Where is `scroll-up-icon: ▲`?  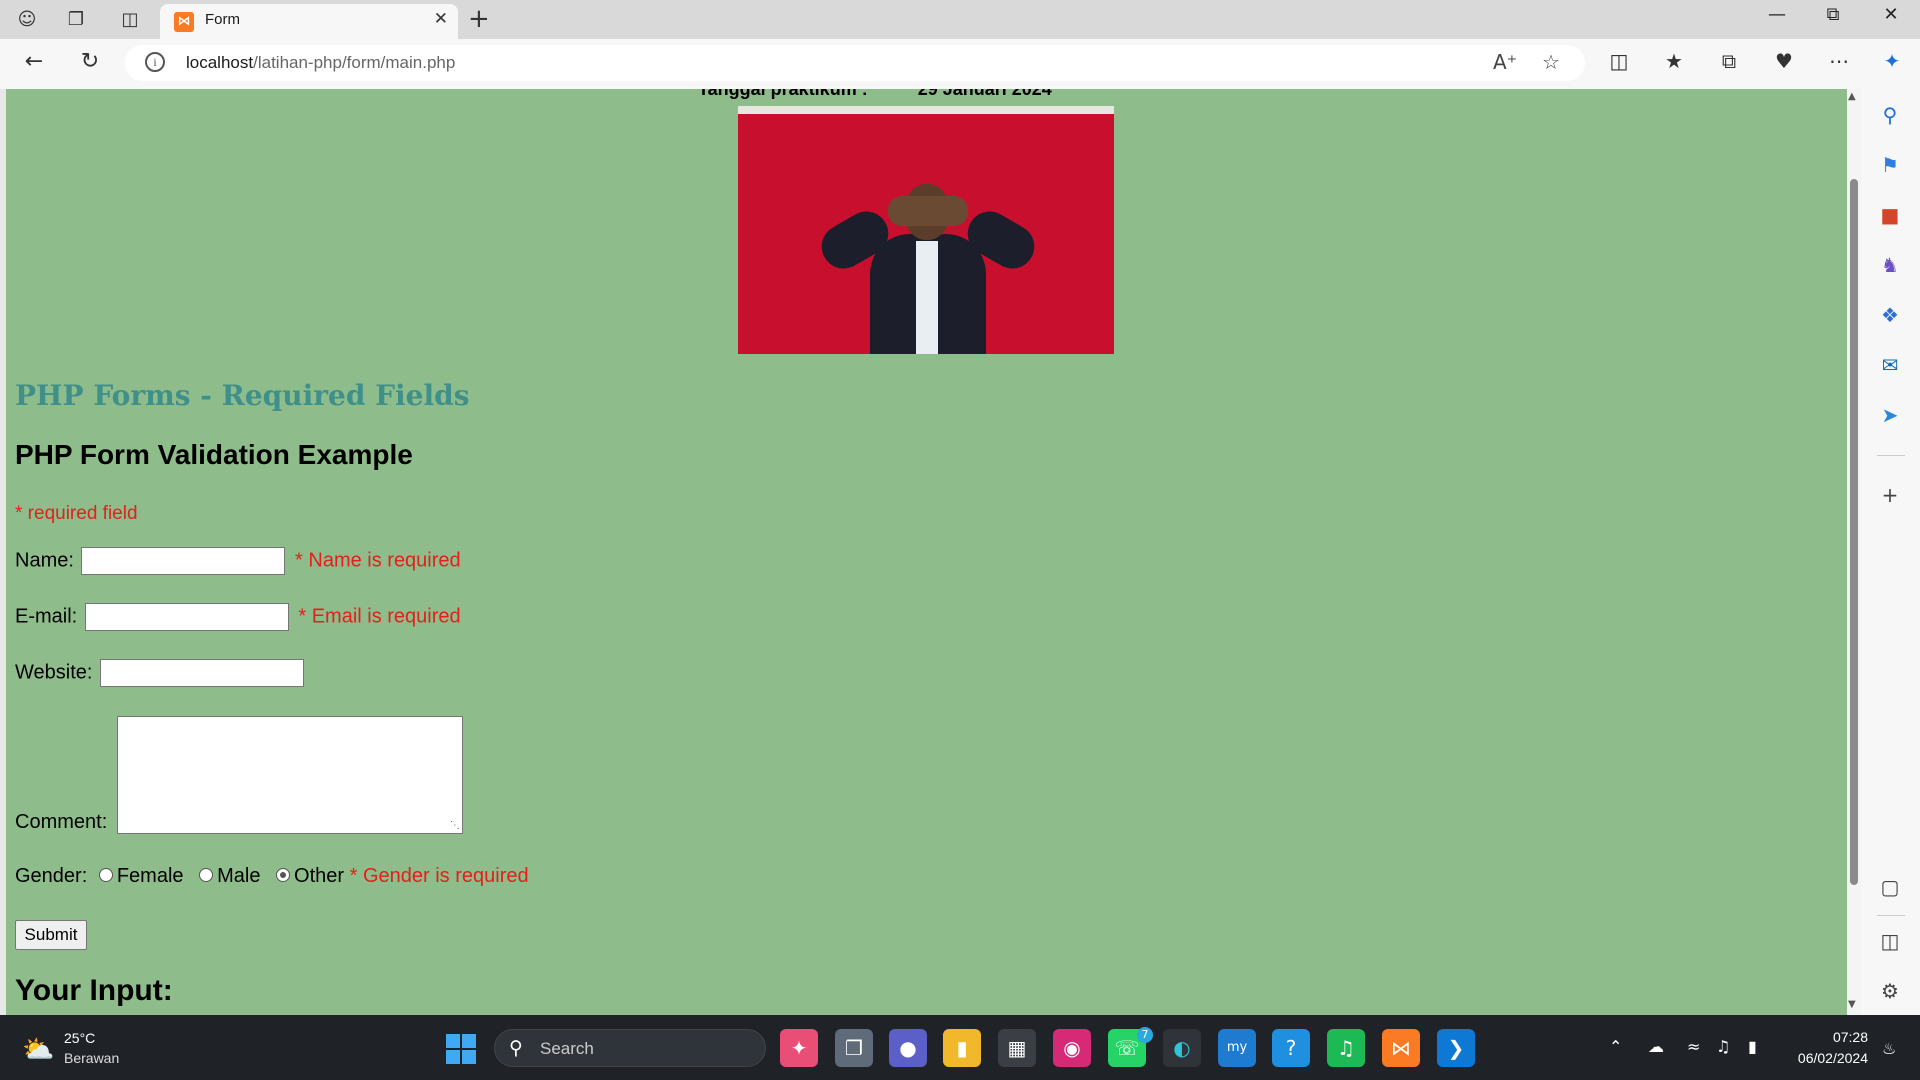 scroll-up-icon: ▲ is located at coordinates (1852, 96).